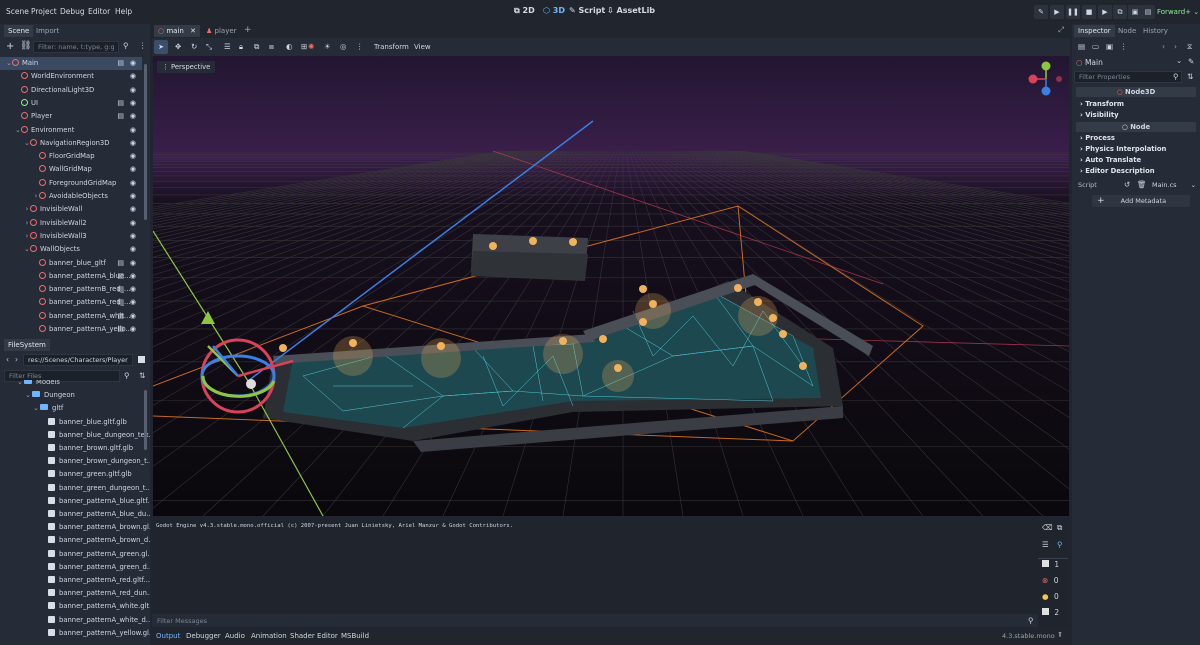  What do you see at coordinates (193, 31) in the screenshot?
I see `close-icon: ✕` at bounding box center [193, 31].